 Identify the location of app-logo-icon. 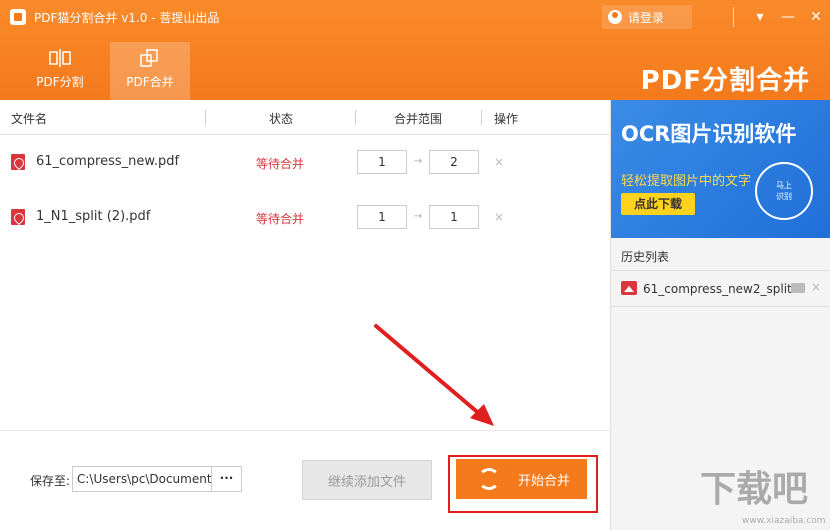
(18, 17).